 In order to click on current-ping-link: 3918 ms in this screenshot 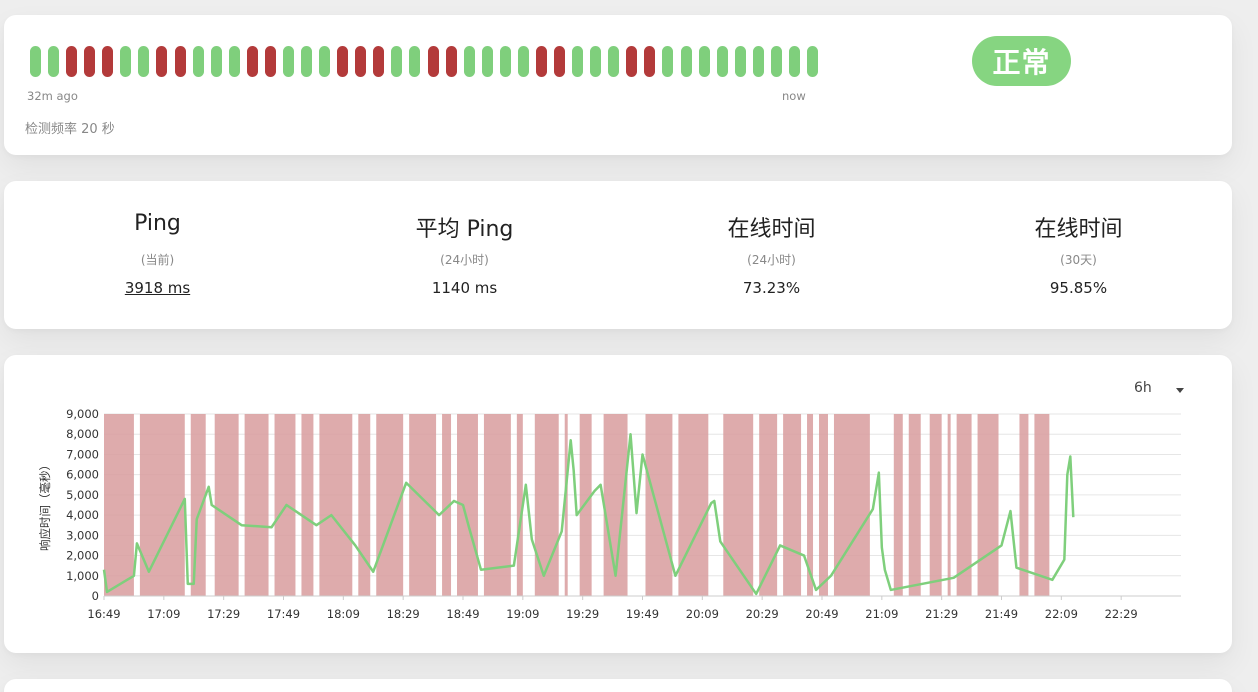, I will do `click(157, 288)`.